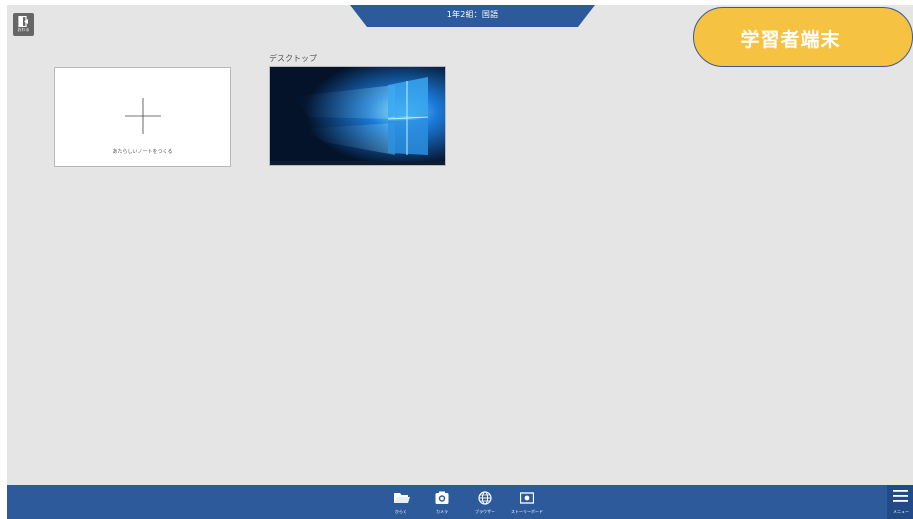 Image resolution: width=913 pixels, height=519 pixels. Describe the element at coordinates (485, 498) in the screenshot. I see `globe-icon` at that location.